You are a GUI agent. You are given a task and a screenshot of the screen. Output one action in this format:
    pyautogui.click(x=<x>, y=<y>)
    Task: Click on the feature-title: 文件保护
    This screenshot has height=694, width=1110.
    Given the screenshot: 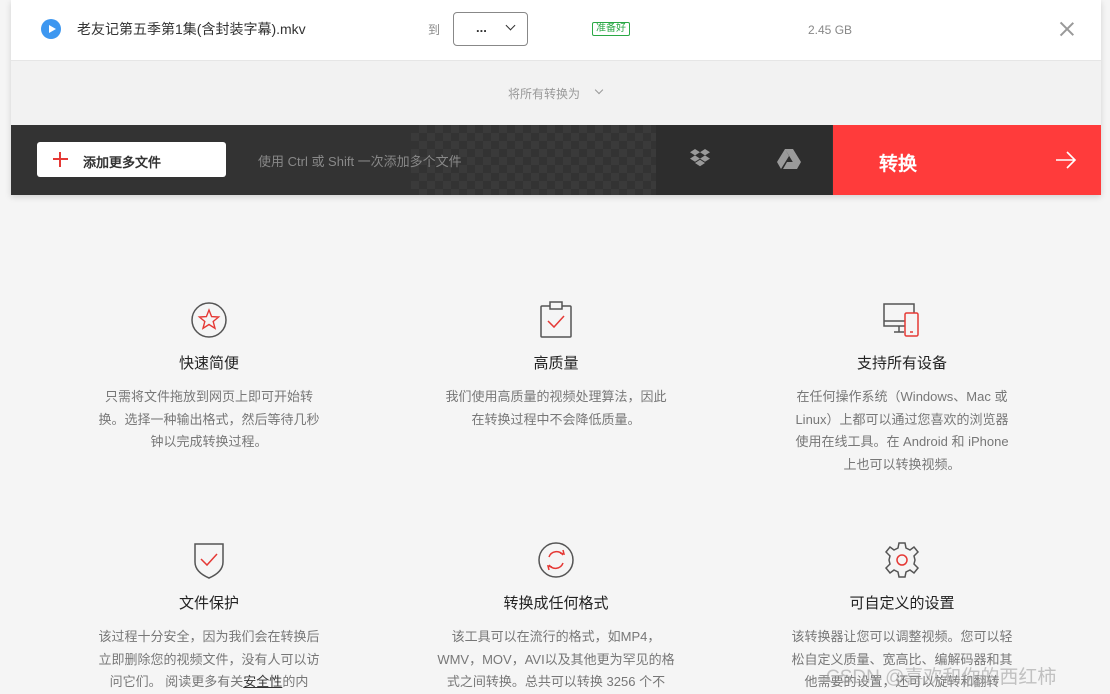 What is the action you would take?
    pyautogui.click(x=208, y=603)
    